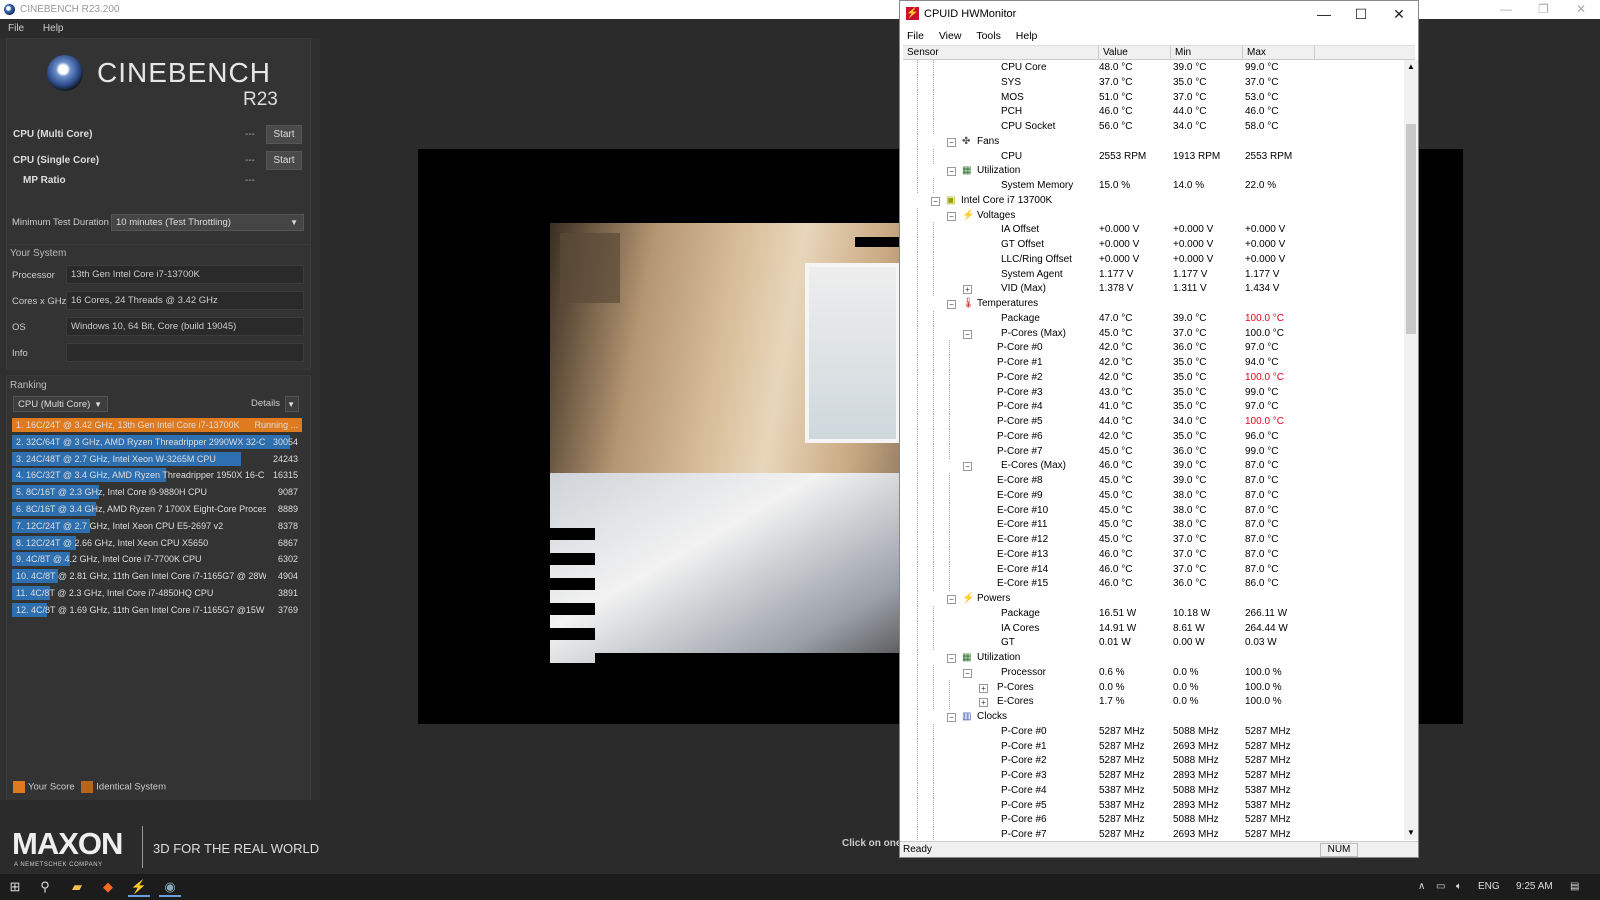  Describe the element at coordinates (1153, 761) in the screenshot. I see `sensor-row: P-Core #2 5287 MHz 5088 MHz 5287 MHz` at that location.